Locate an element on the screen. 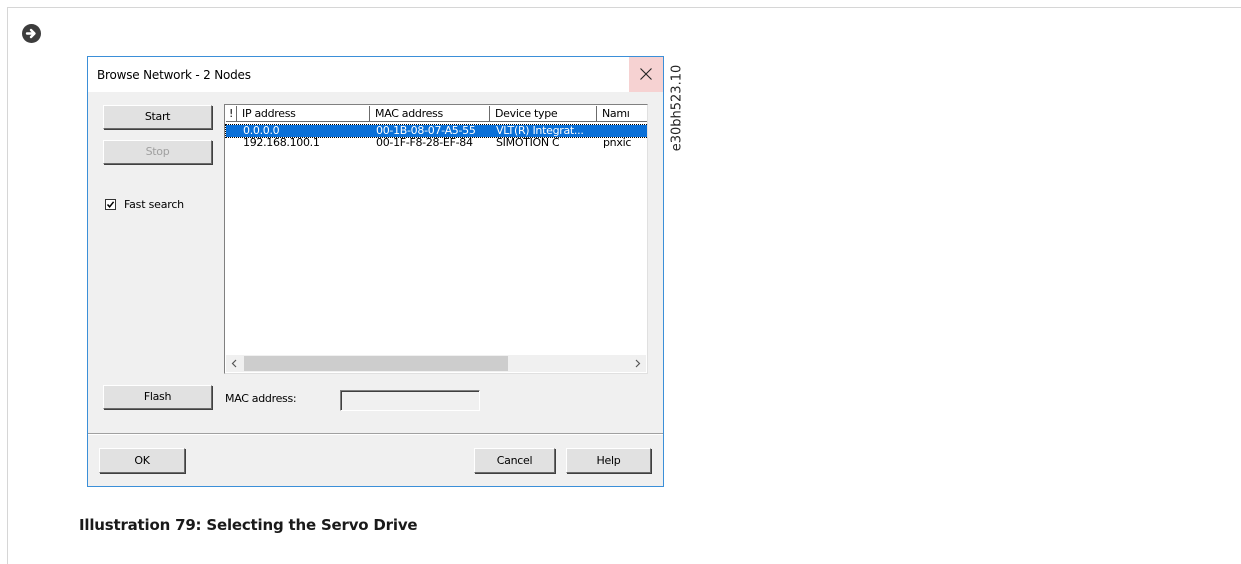 The width and height of the screenshot is (1241, 564). column-header-ip-address: IP address is located at coordinates (303, 114).